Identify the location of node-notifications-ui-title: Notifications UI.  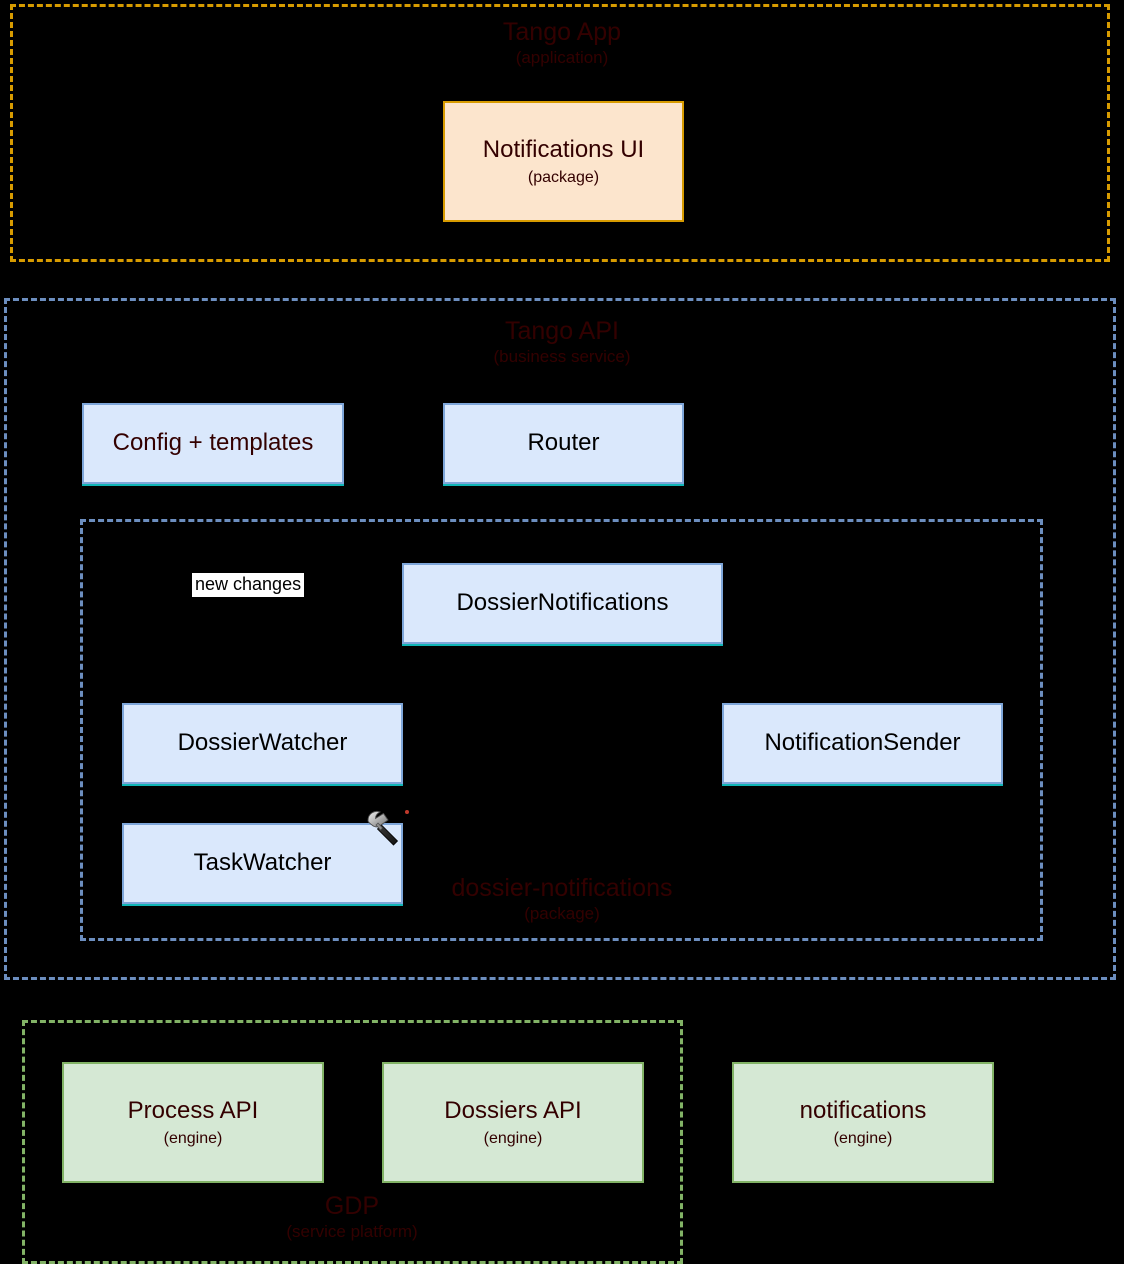
(563, 149).